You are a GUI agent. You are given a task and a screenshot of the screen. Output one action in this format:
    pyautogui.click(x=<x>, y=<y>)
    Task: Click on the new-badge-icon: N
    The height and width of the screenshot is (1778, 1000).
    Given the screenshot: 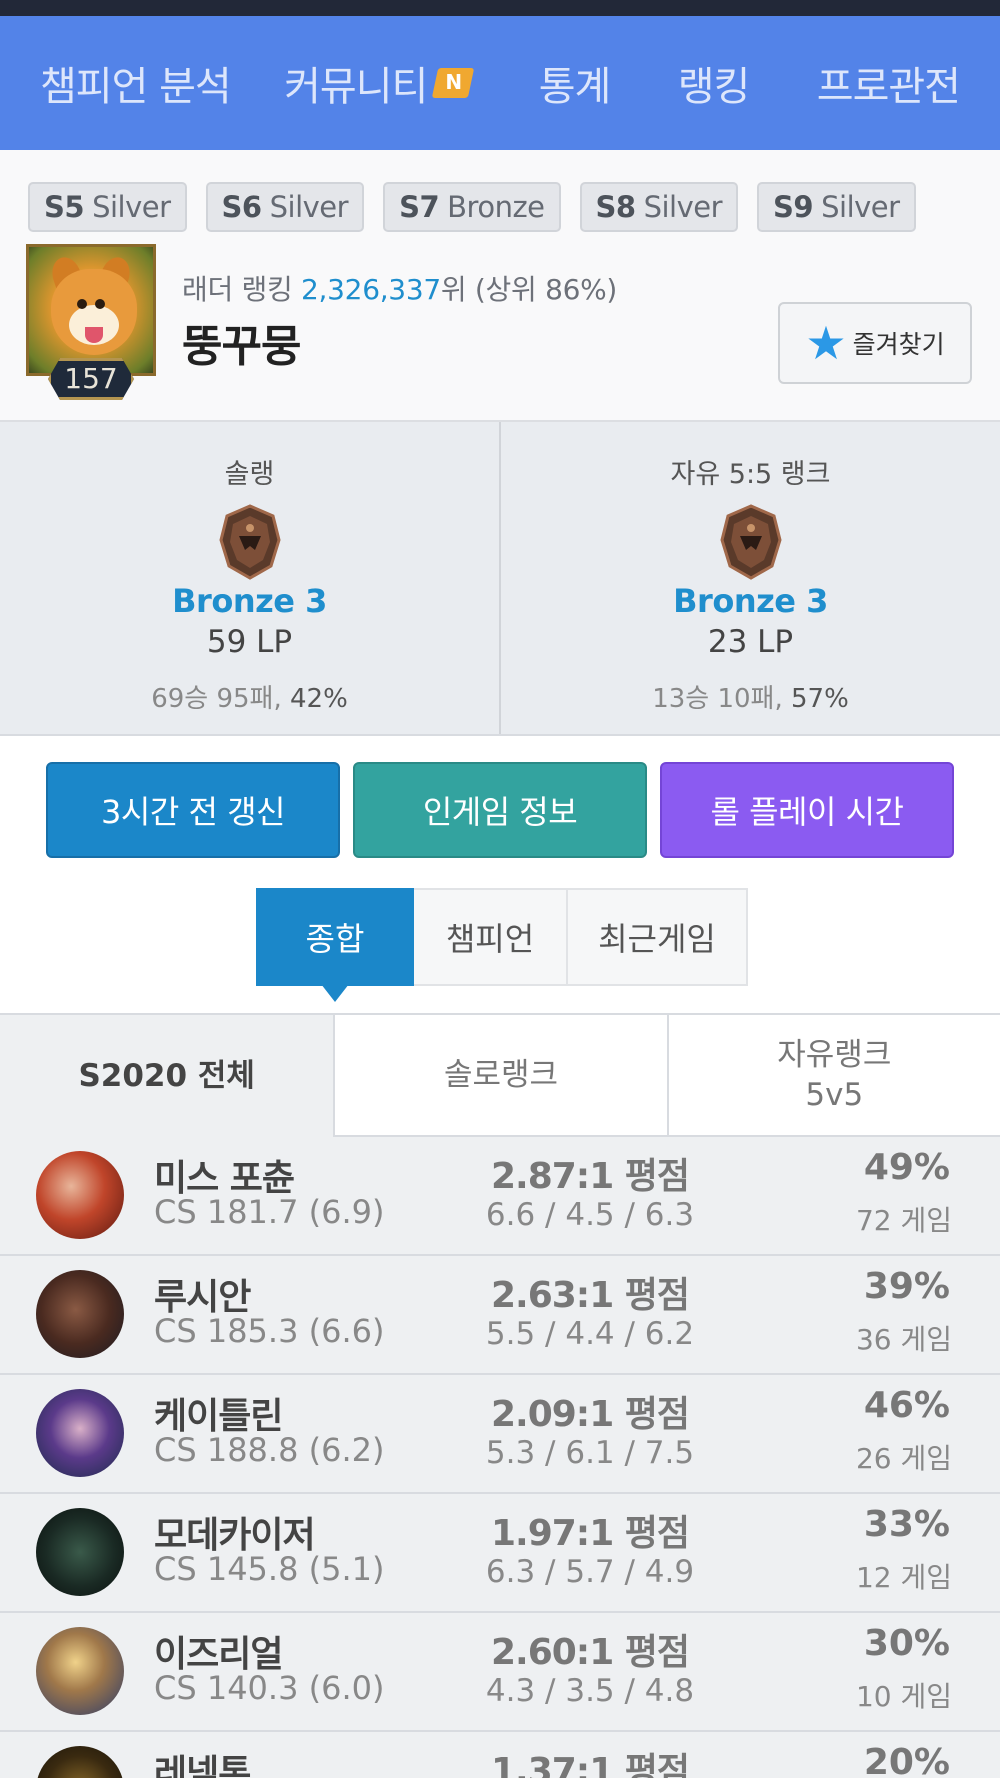 What is the action you would take?
    pyautogui.click(x=453, y=83)
    